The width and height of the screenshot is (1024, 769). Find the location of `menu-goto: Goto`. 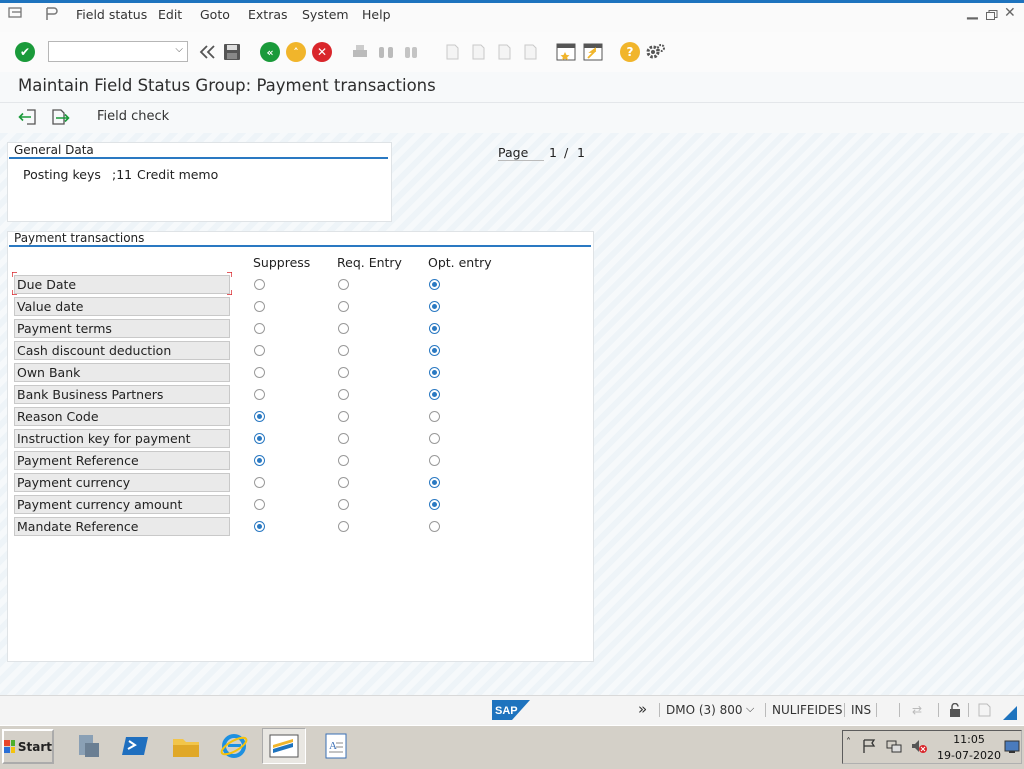

menu-goto: Goto is located at coordinates (215, 14).